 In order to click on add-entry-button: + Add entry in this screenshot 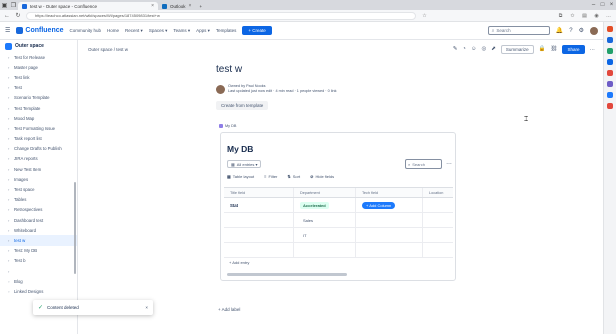, I will do `click(239, 262)`.